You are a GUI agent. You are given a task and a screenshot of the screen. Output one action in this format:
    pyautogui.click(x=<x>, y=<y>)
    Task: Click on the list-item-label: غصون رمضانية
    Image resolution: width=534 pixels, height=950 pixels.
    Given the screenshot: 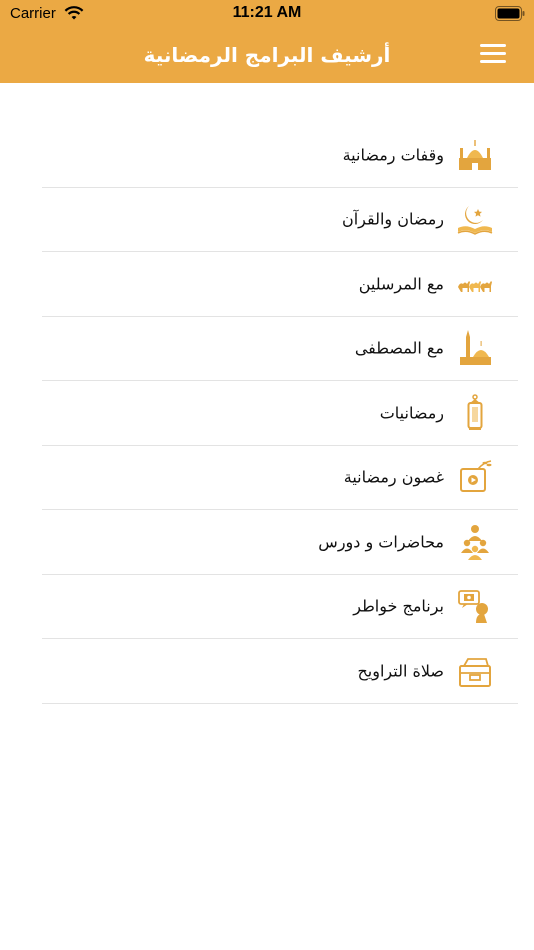 What is the action you would take?
    pyautogui.click(x=393, y=477)
    